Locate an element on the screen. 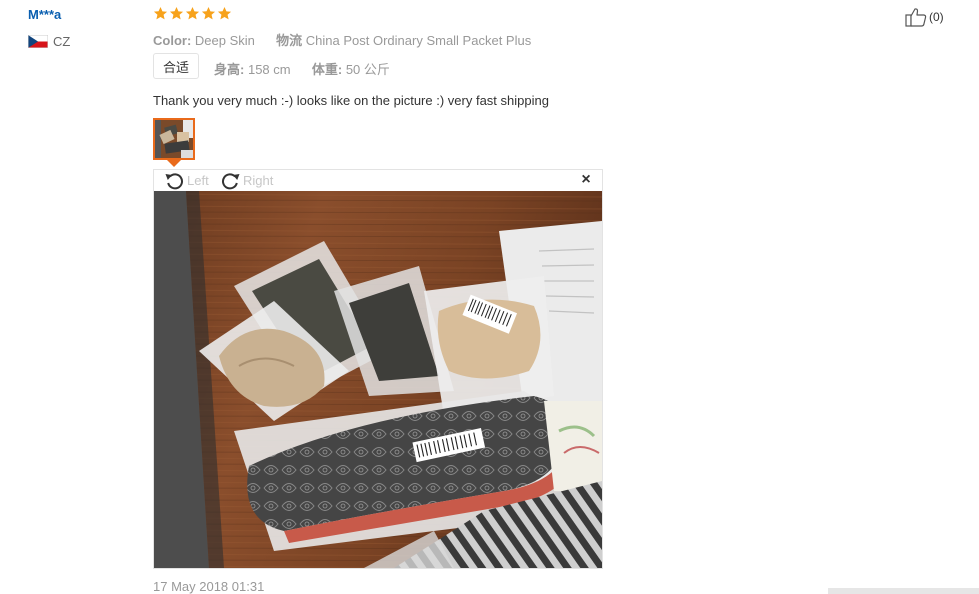 This screenshot has height=594, width=979. review-photo-thumbnail is located at coordinates (174, 139).